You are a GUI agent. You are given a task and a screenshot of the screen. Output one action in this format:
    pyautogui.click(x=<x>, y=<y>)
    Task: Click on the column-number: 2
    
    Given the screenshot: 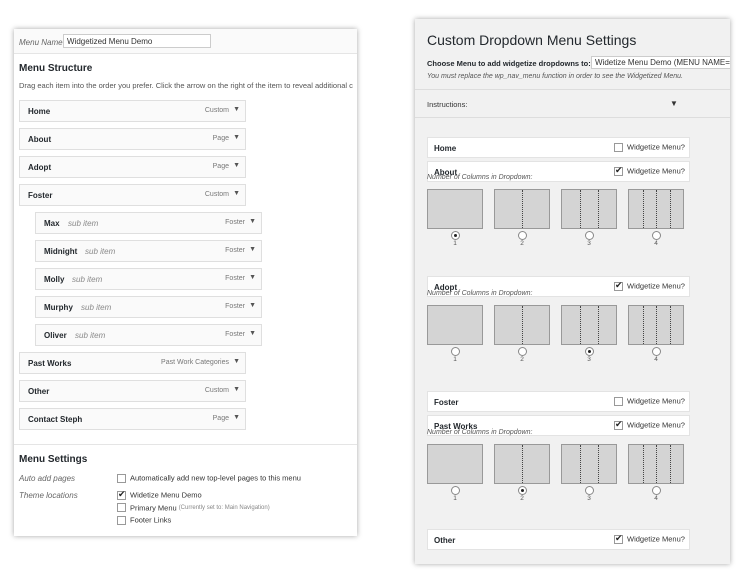 What is the action you would take?
    pyautogui.click(x=522, y=243)
    